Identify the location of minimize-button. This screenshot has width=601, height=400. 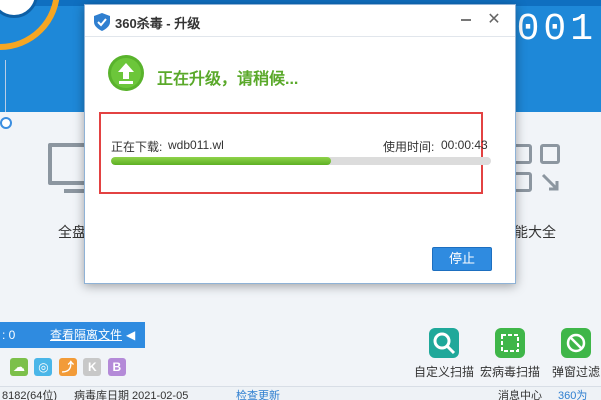
(466, 20).